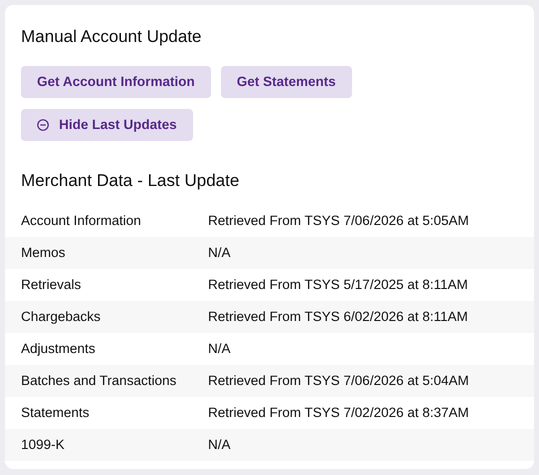  I want to click on field-label: Statements, so click(55, 413).